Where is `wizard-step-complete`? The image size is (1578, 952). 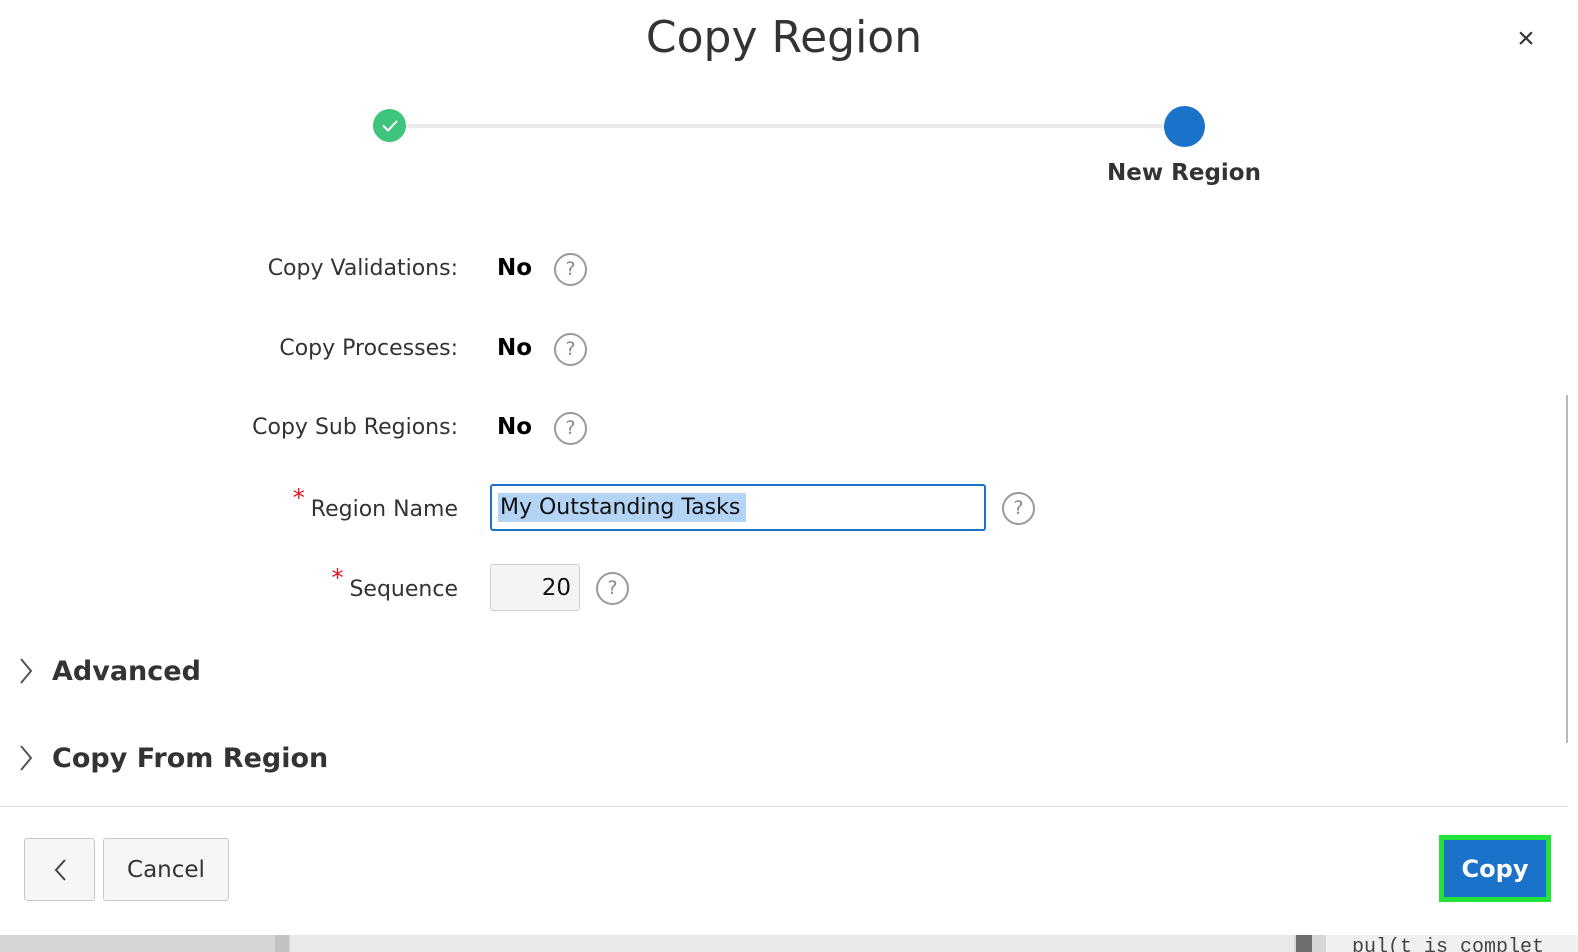
wizard-step-complete is located at coordinates (389, 125).